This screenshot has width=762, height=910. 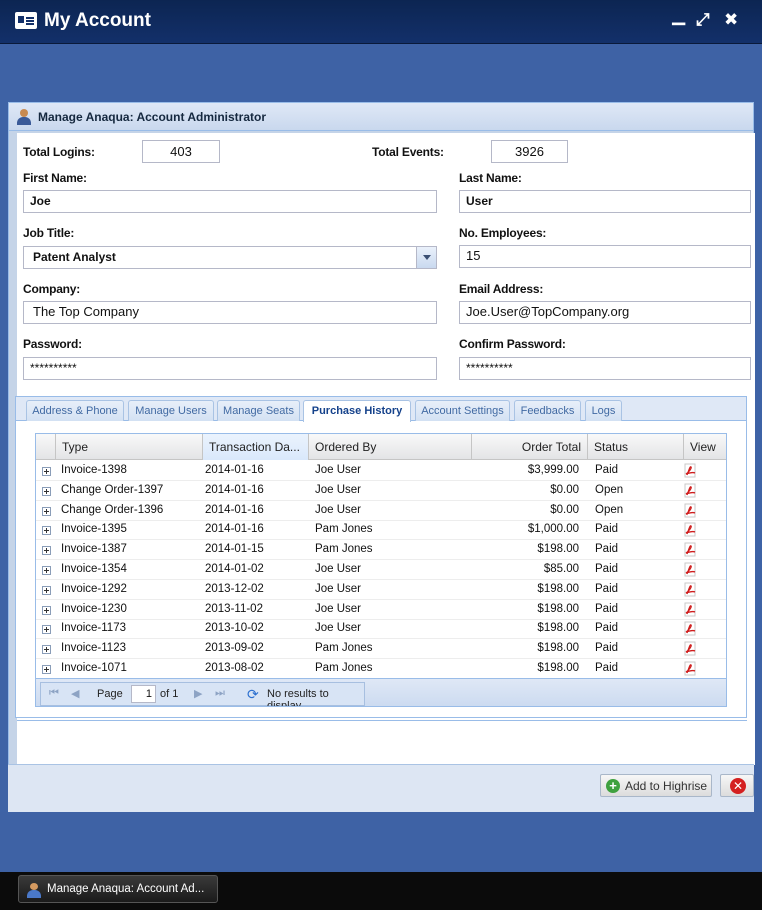 I want to click on window-title: My Account, so click(x=97, y=20).